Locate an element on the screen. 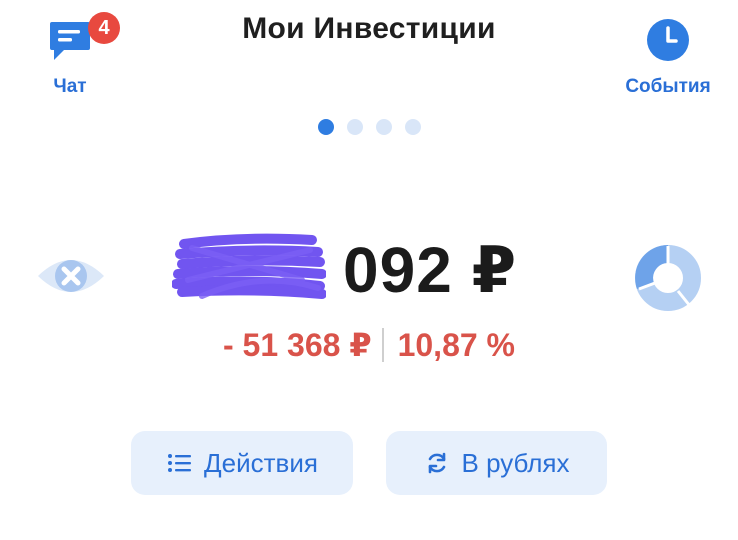 This screenshot has height=540, width=738. eye-off-icon is located at coordinates (71, 276).